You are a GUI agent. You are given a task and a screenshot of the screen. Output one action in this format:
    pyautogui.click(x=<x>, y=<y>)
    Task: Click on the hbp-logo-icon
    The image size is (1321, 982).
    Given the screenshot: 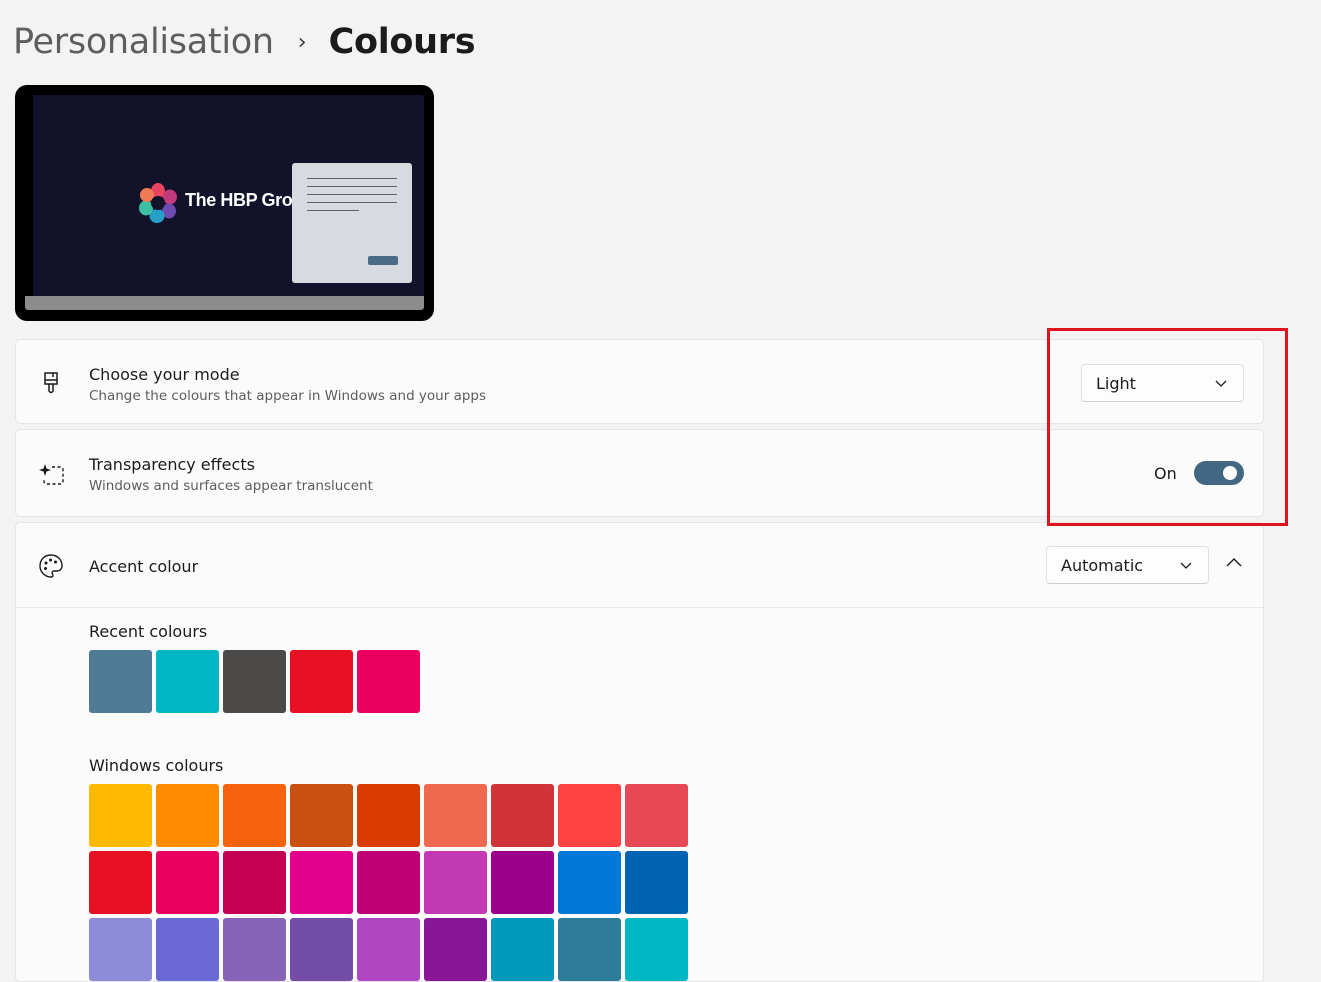 What is the action you would take?
    pyautogui.click(x=158, y=203)
    